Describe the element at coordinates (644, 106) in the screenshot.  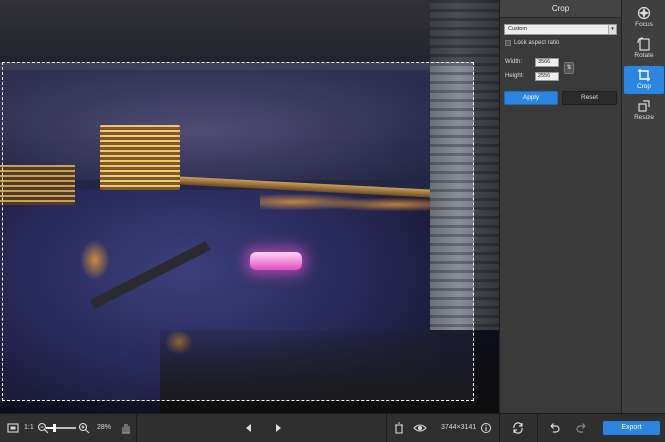
I see `resize-icon` at that location.